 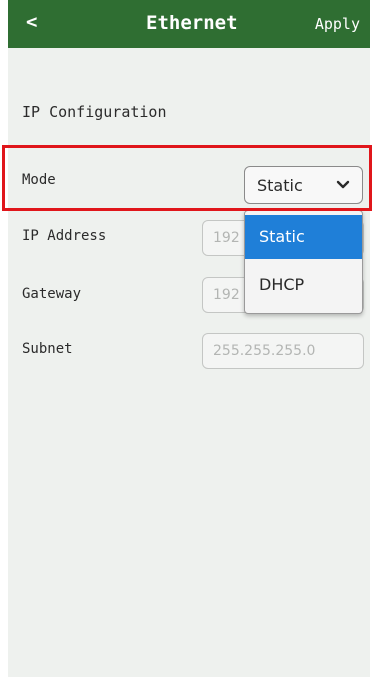 What do you see at coordinates (52, 294) in the screenshot?
I see `gateway-label: Gateway` at bounding box center [52, 294].